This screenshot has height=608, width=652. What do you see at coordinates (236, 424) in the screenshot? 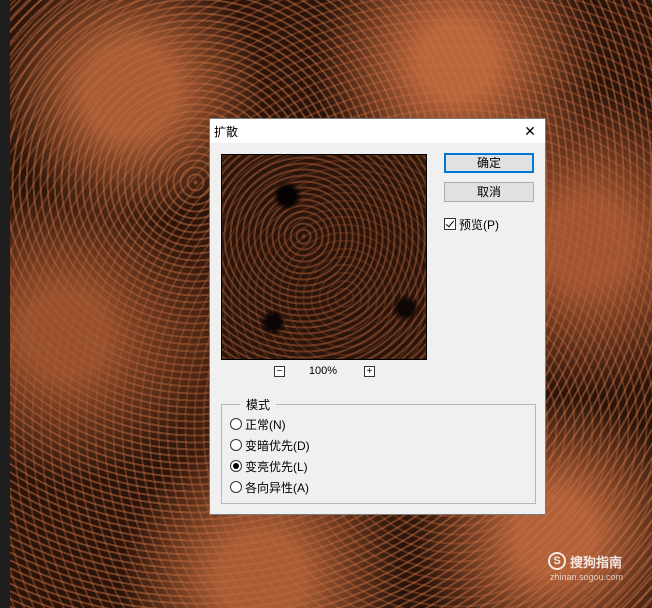
I see `mode-radio-normal` at bounding box center [236, 424].